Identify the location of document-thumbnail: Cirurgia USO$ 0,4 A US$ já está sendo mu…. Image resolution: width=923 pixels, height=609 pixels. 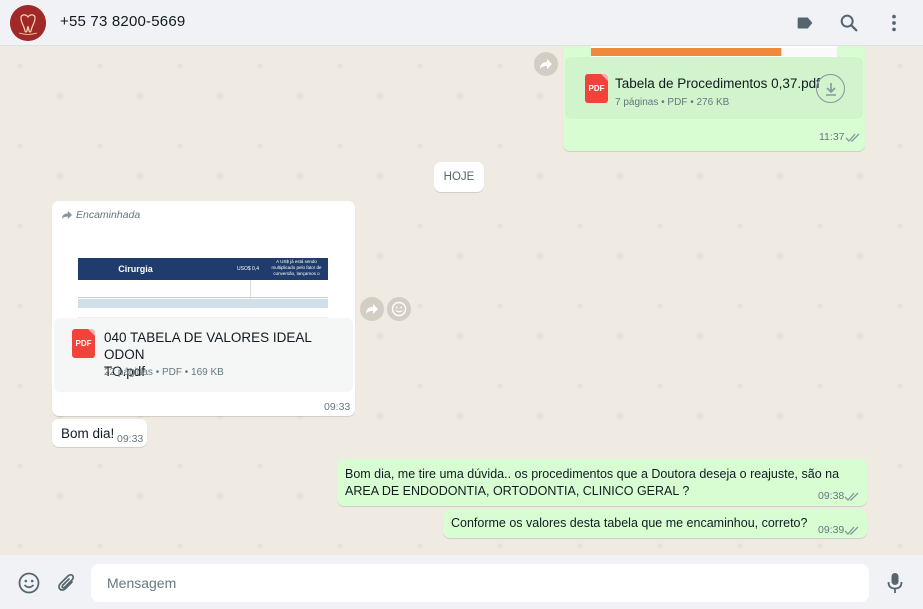
(203, 273).